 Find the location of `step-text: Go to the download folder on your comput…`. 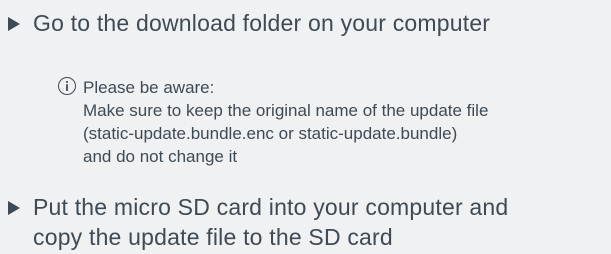

step-text: Go to the download folder on your comput… is located at coordinates (262, 23).